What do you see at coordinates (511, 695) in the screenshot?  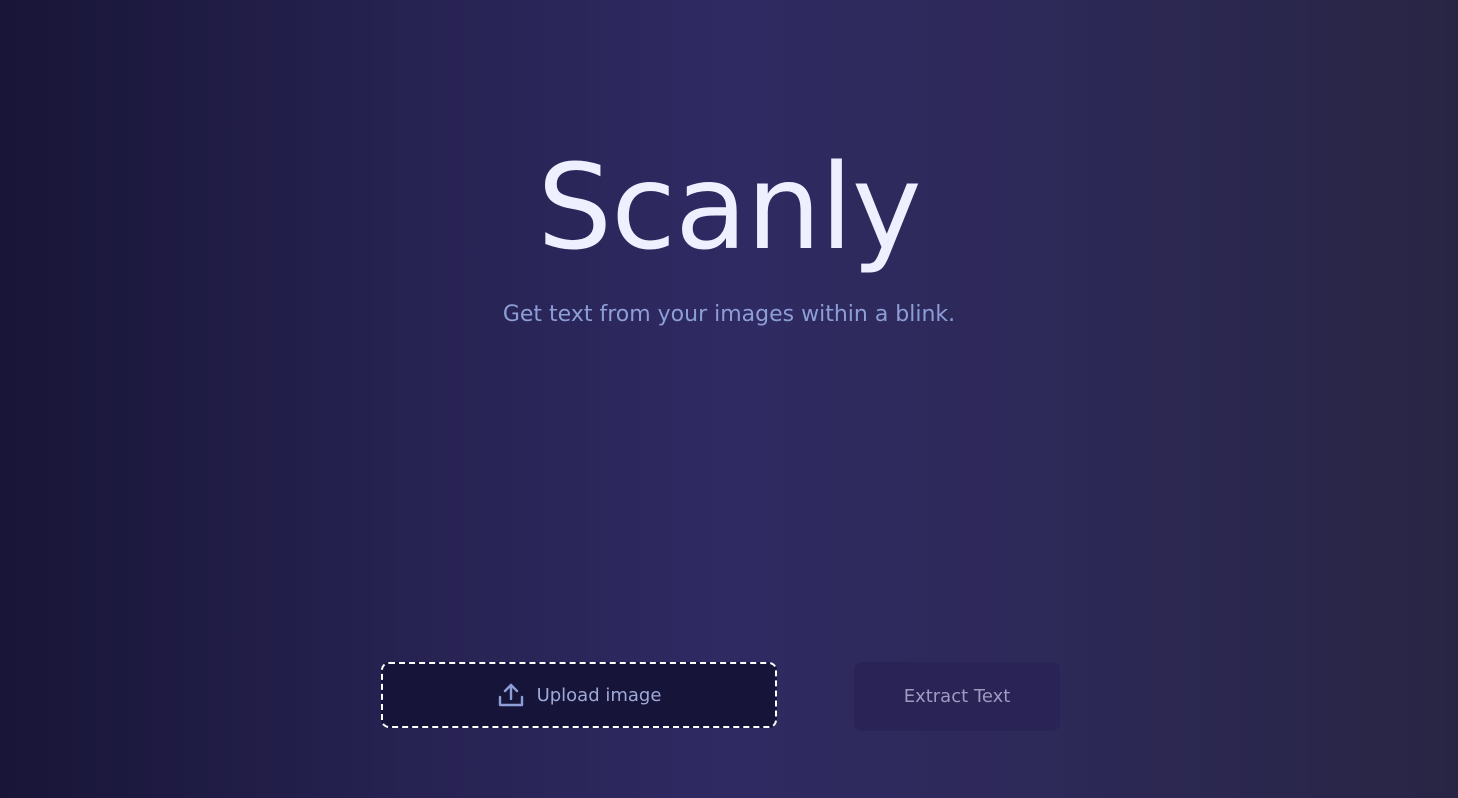 I see `upload-icon` at bounding box center [511, 695].